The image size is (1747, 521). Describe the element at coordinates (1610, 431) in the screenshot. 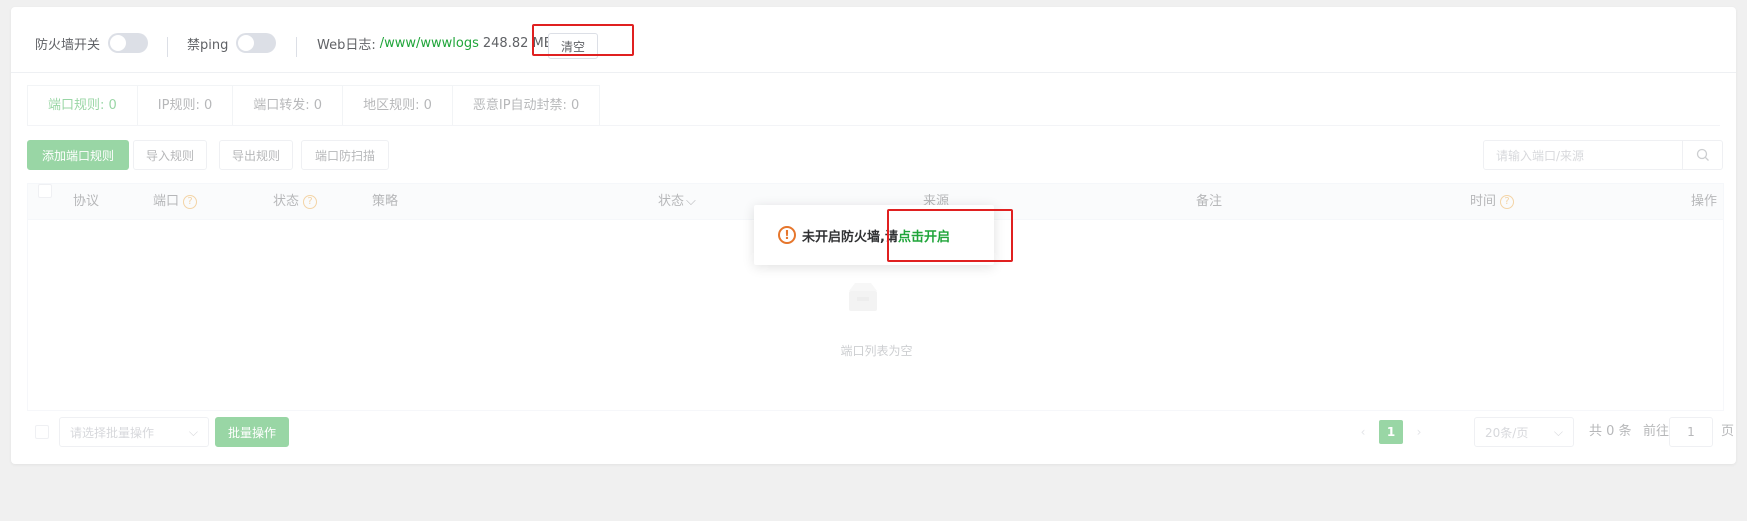

I see `total-count: 共 0 条` at that location.